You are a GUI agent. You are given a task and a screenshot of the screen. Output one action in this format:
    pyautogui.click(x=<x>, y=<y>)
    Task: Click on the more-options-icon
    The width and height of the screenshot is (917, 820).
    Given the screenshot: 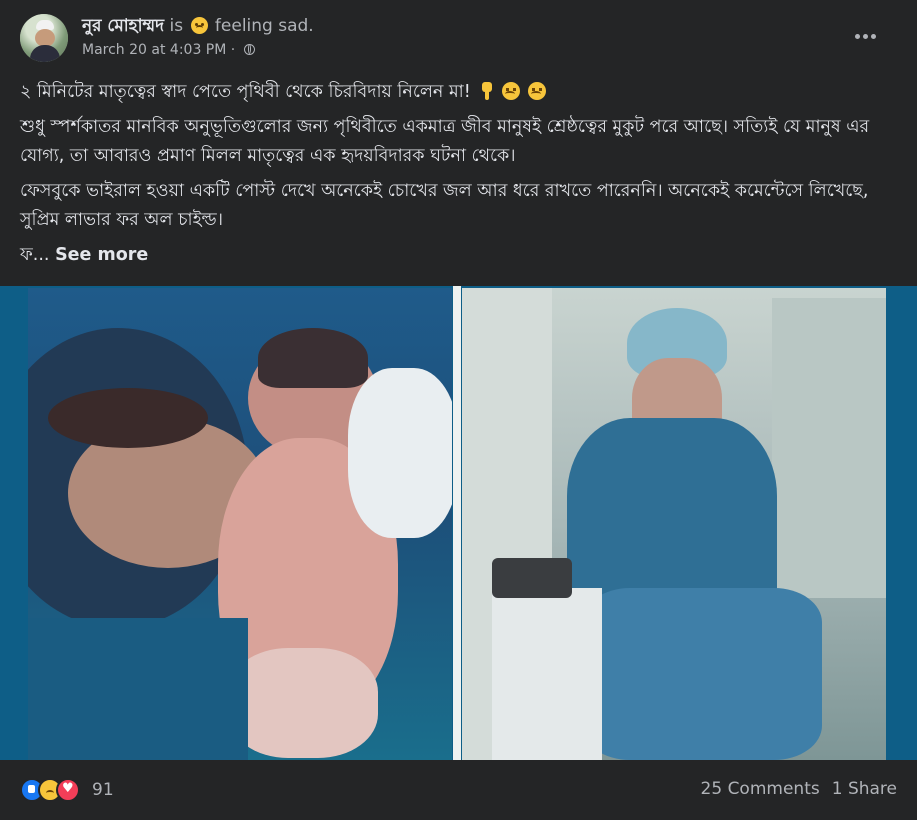 What is the action you would take?
    pyautogui.click(x=865, y=36)
    